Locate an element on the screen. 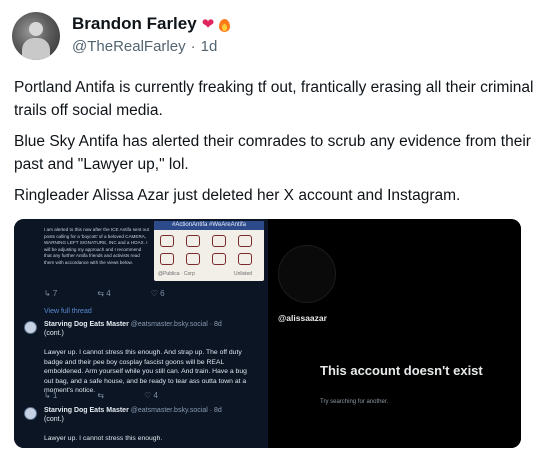 This screenshot has width=545, height=462. author-avatar is located at coordinates (36, 36).